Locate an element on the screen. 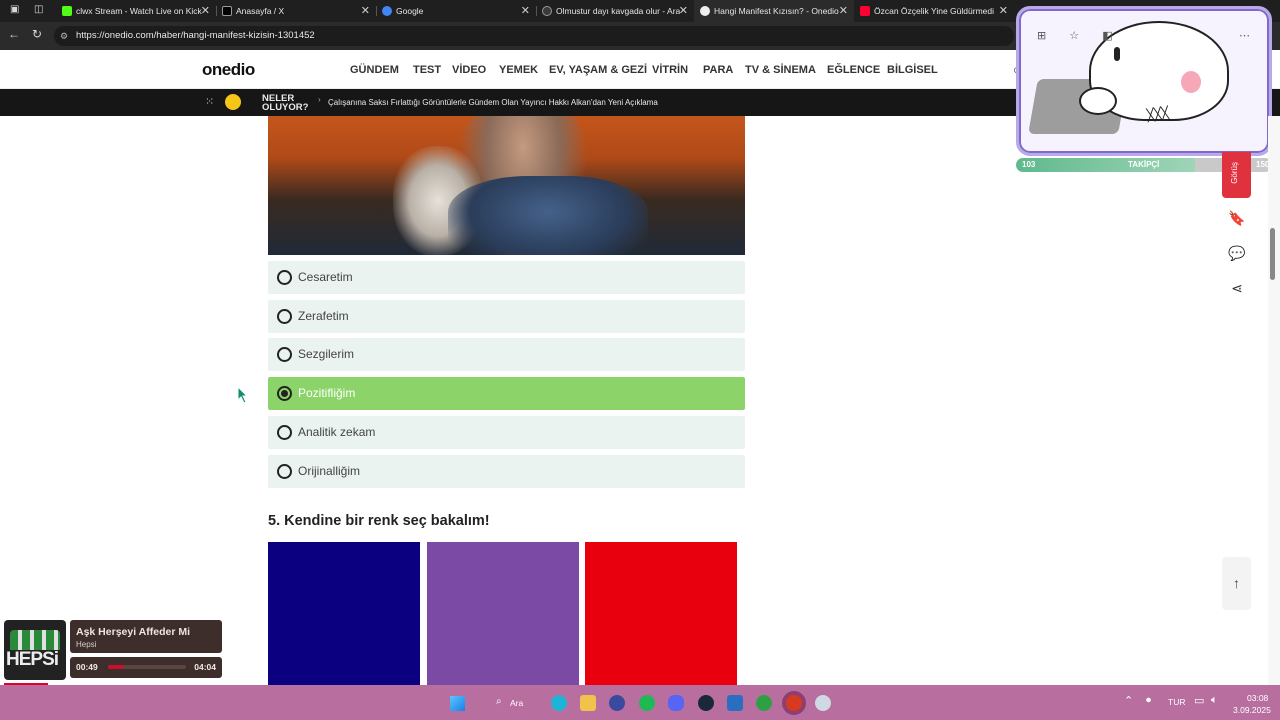  search-label: Ara is located at coordinates (517, 703).